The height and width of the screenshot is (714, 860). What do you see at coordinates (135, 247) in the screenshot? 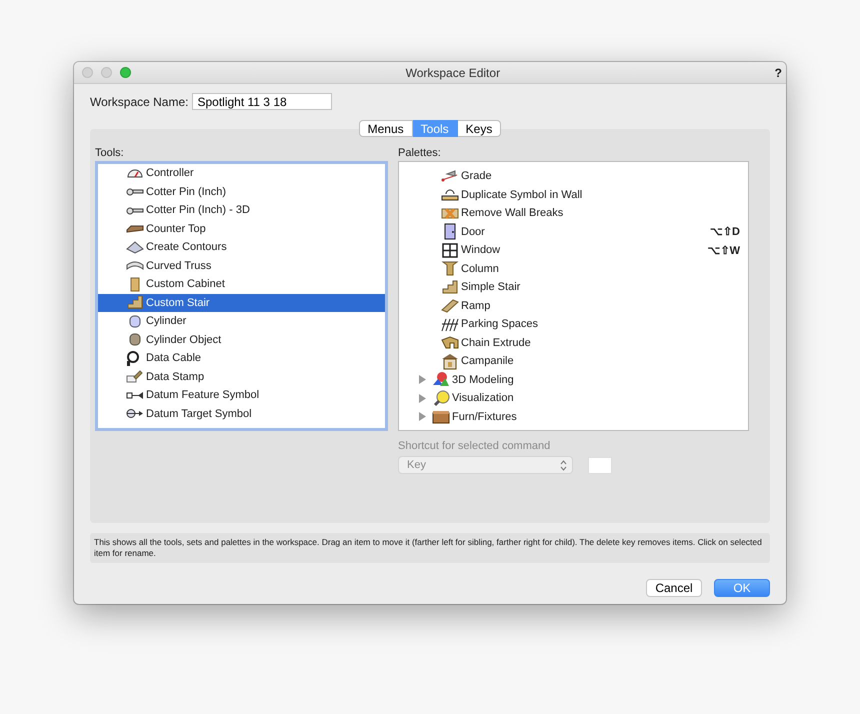
I see `contour-icon` at bounding box center [135, 247].